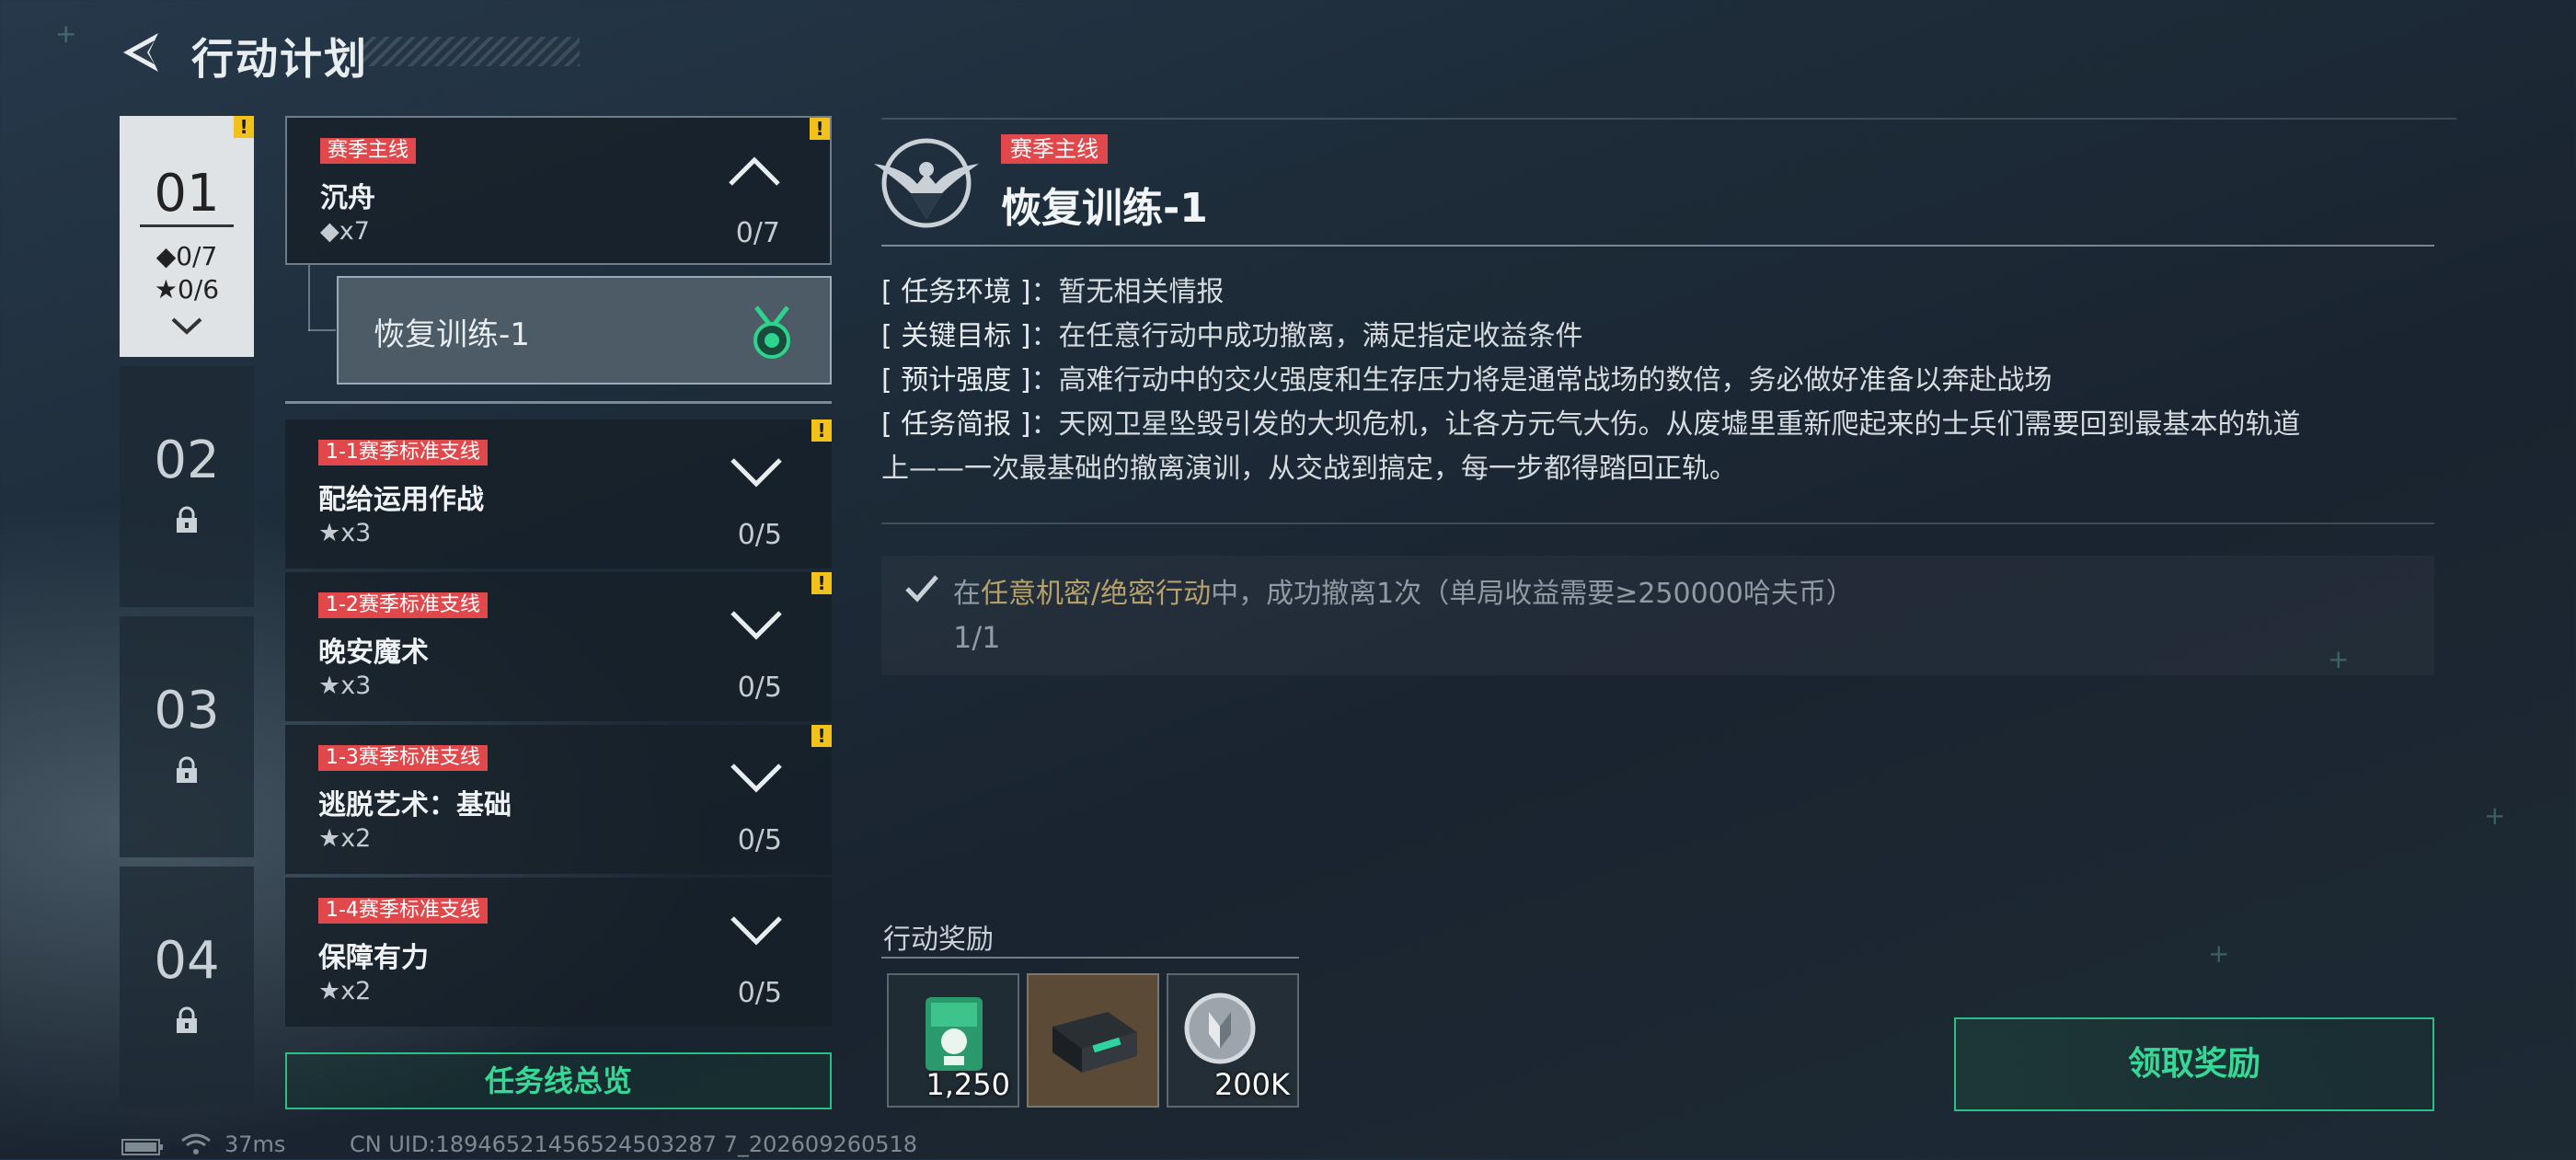 This screenshot has height=1160, width=2576. Describe the element at coordinates (142, 1149) in the screenshot. I see `battery-icon` at that location.